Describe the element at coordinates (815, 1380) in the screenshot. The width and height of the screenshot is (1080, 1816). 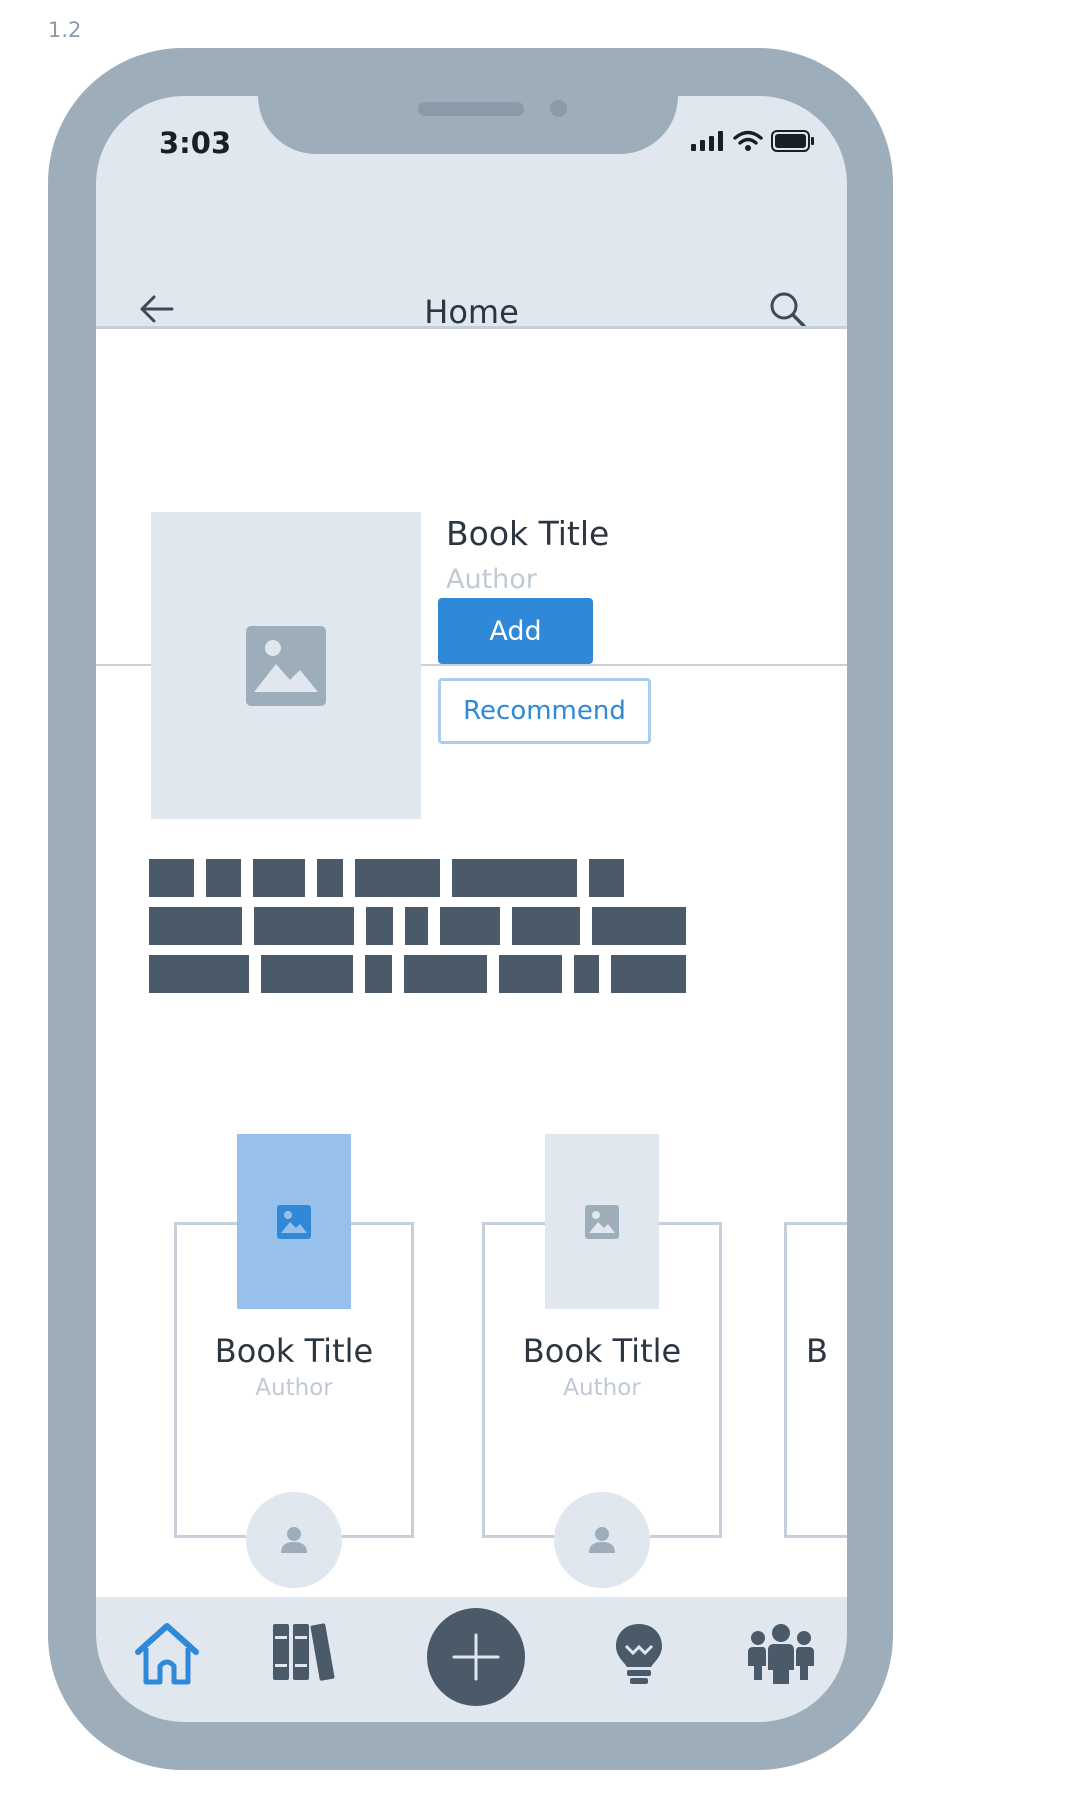
I see `book-card` at that location.